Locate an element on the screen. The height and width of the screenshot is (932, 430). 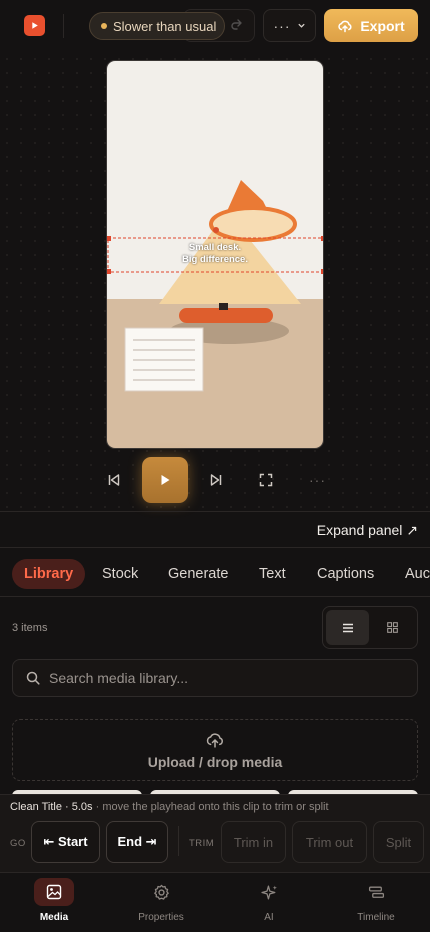
app-logo-icon is located at coordinates (34, 25).